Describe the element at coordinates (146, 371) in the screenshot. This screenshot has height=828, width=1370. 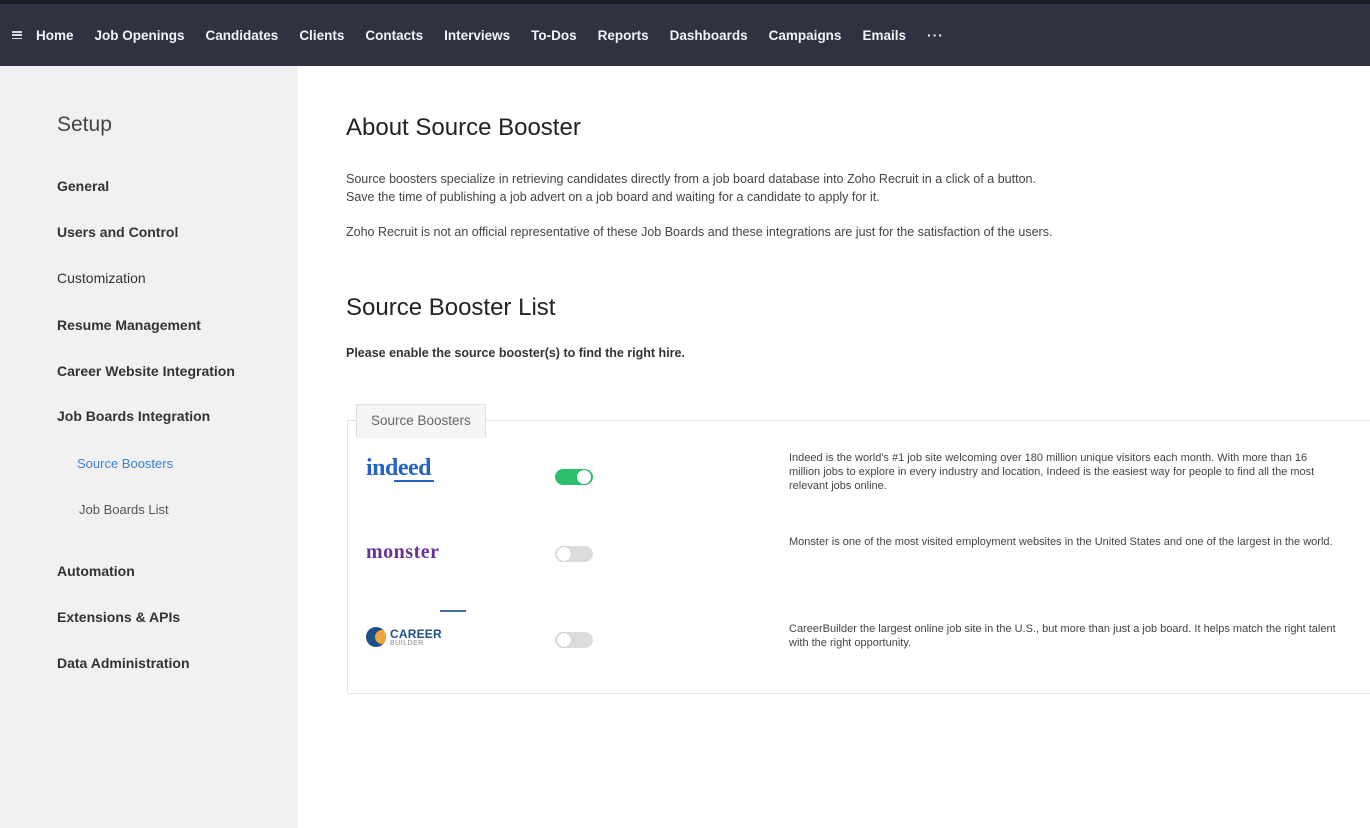
I see `sidebar-item-career-website-integration: Career Website Integration` at that location.